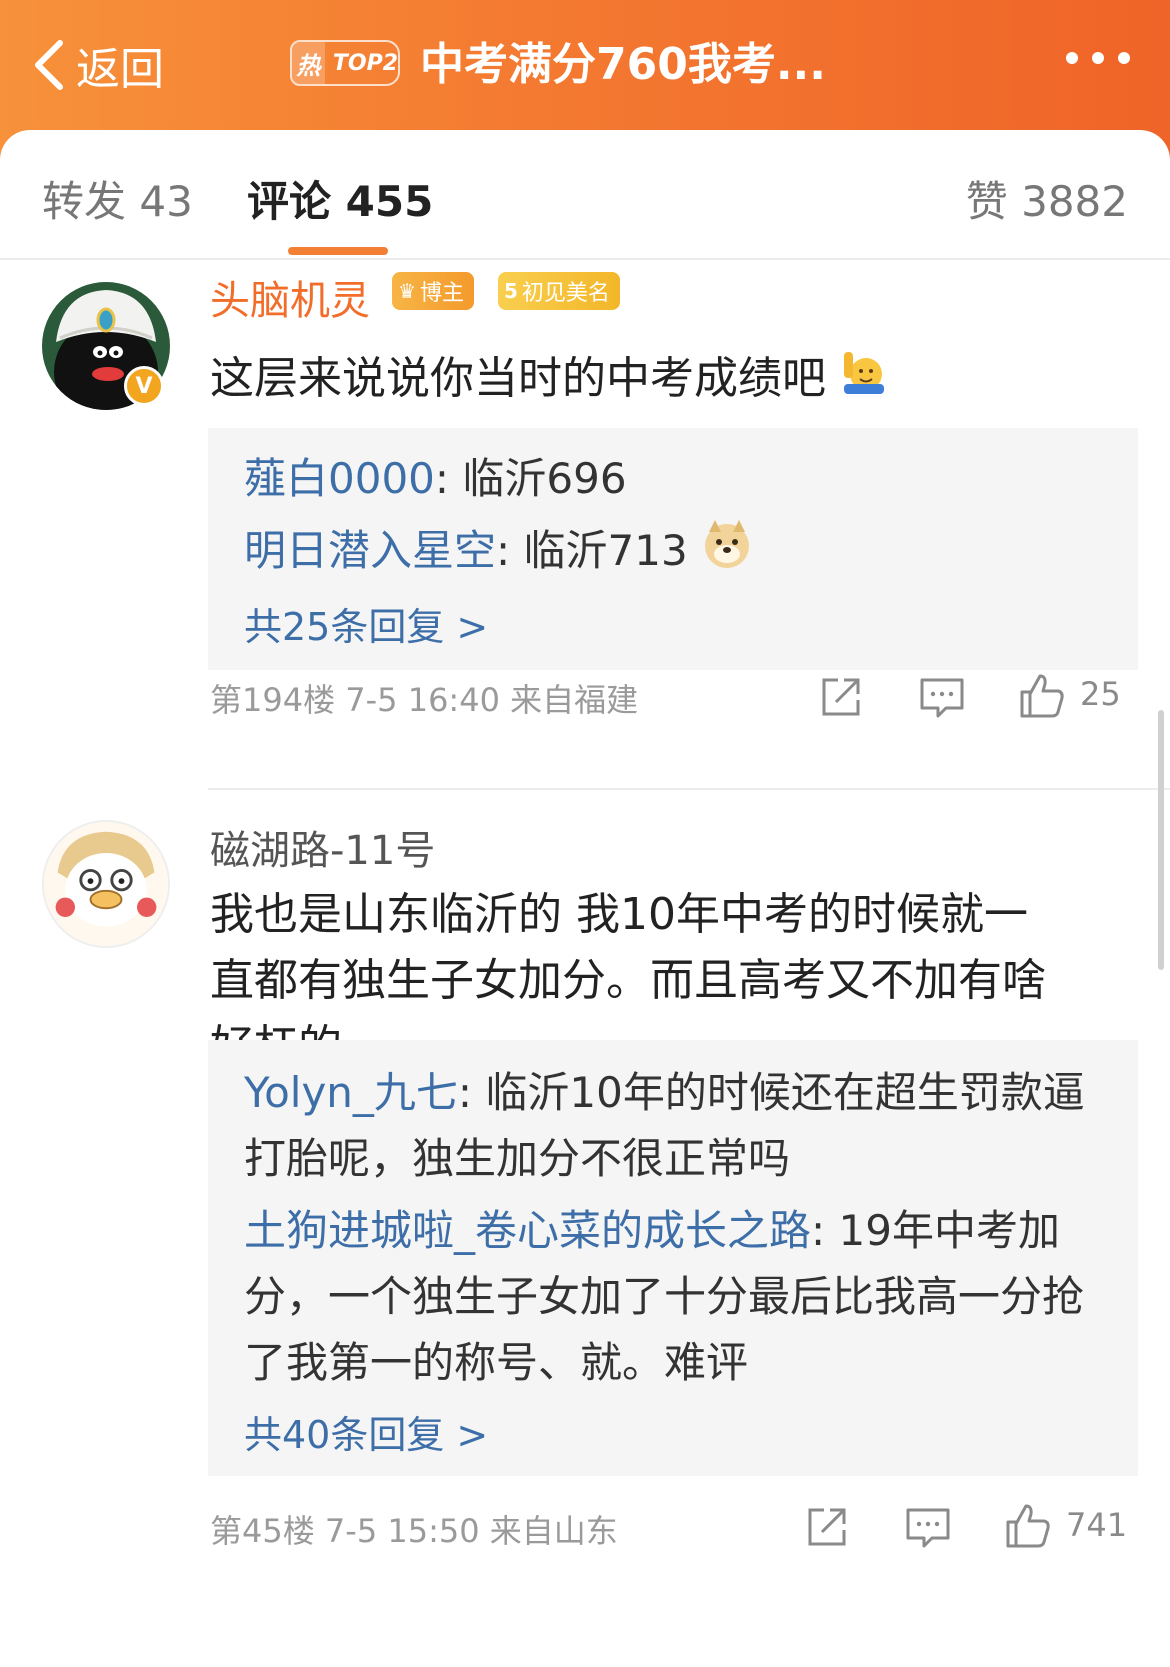 The height and width of the screenshot is (1667, 1170). I want to click on comment-username: 磁湖路-11号, so click(322, 847).